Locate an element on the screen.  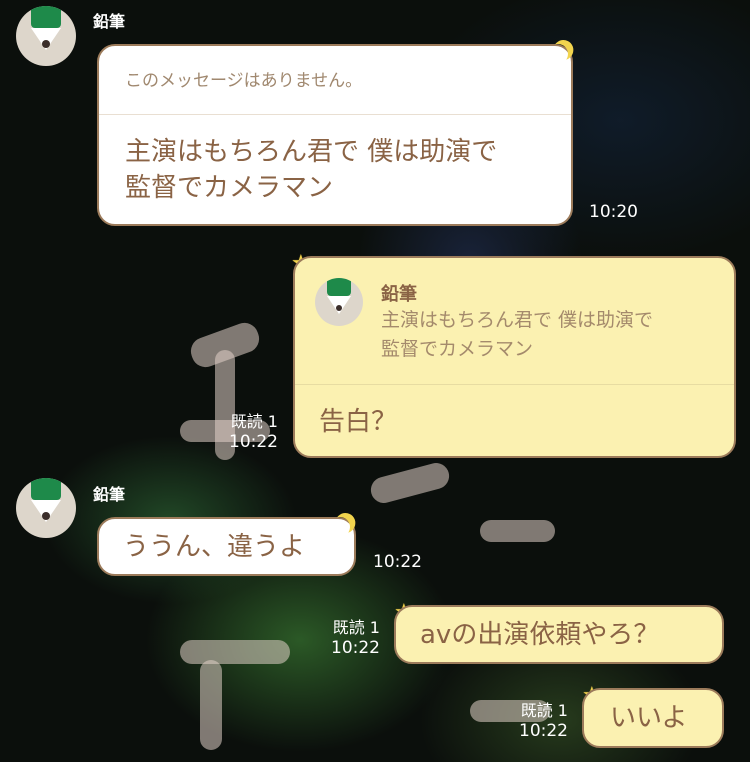
deleted-message-note: このメッセージはありません。 is located at coordinates (244, 81).